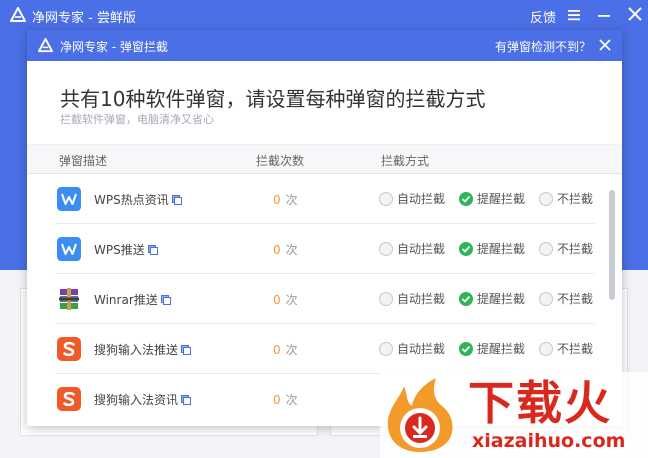 The width and height of the screenshot is (648, 458). What do you see at coordinates (18, 14) in the screenshot?
I see `app-logo-icon` at bounding box center [18, 14].